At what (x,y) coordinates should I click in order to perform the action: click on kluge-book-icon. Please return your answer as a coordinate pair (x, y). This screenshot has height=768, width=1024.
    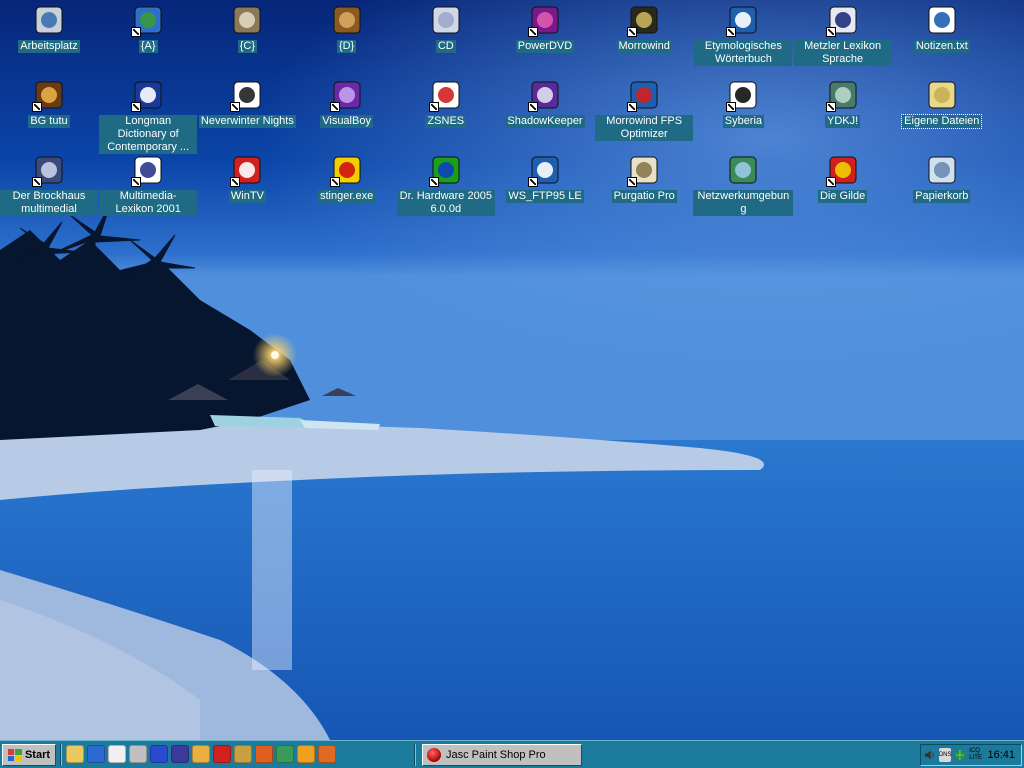
    Looking at the image, I should click on (742, 20).